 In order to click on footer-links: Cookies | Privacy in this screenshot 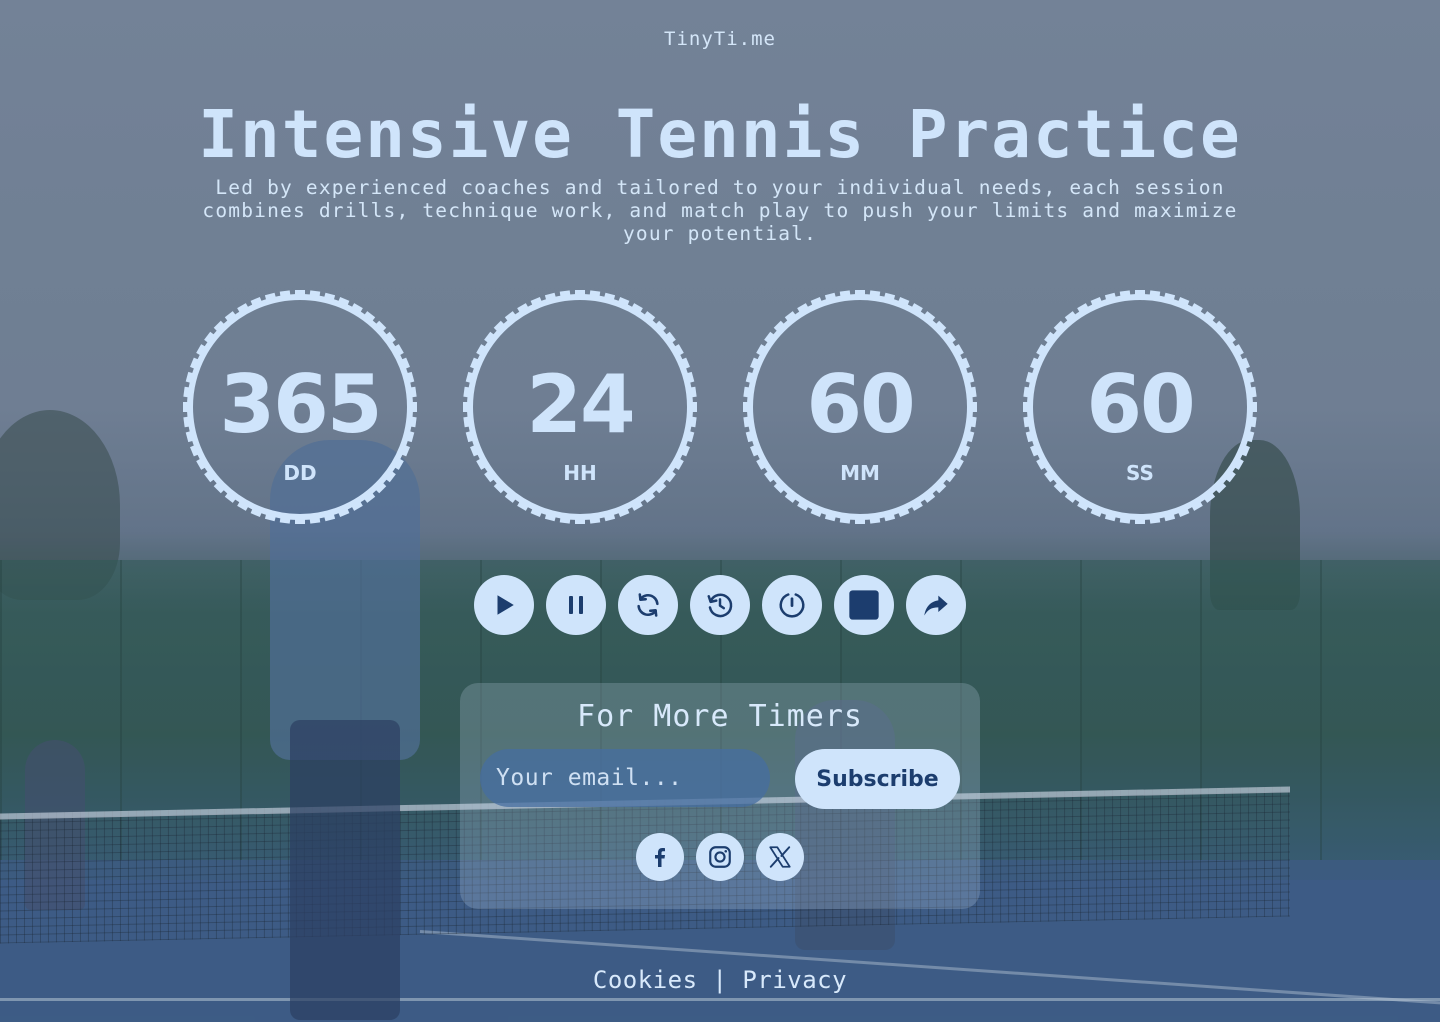, I will do `click(720, 980)`.